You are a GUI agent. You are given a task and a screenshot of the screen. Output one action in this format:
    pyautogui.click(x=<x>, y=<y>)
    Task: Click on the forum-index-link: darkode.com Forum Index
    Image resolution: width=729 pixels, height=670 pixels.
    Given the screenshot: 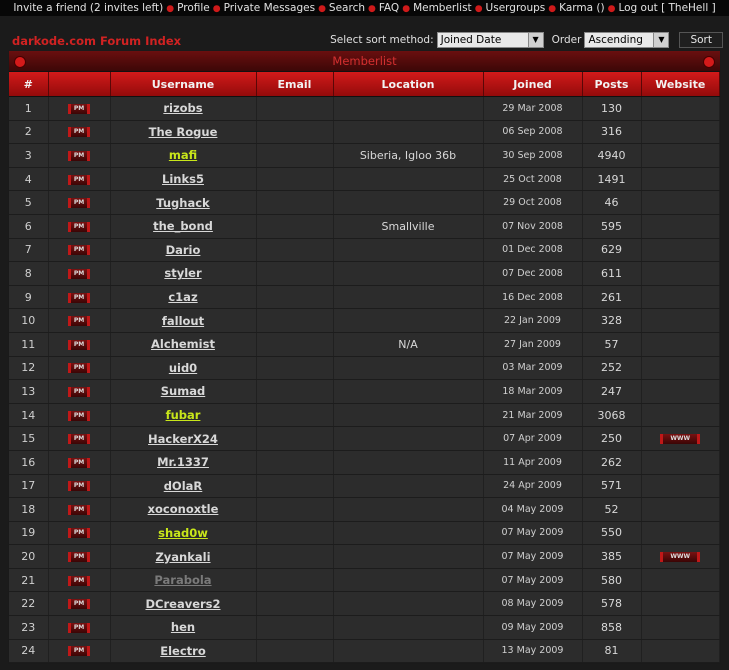 What is the action you would take?
    pyautogui.click(x=96, y=41)
    